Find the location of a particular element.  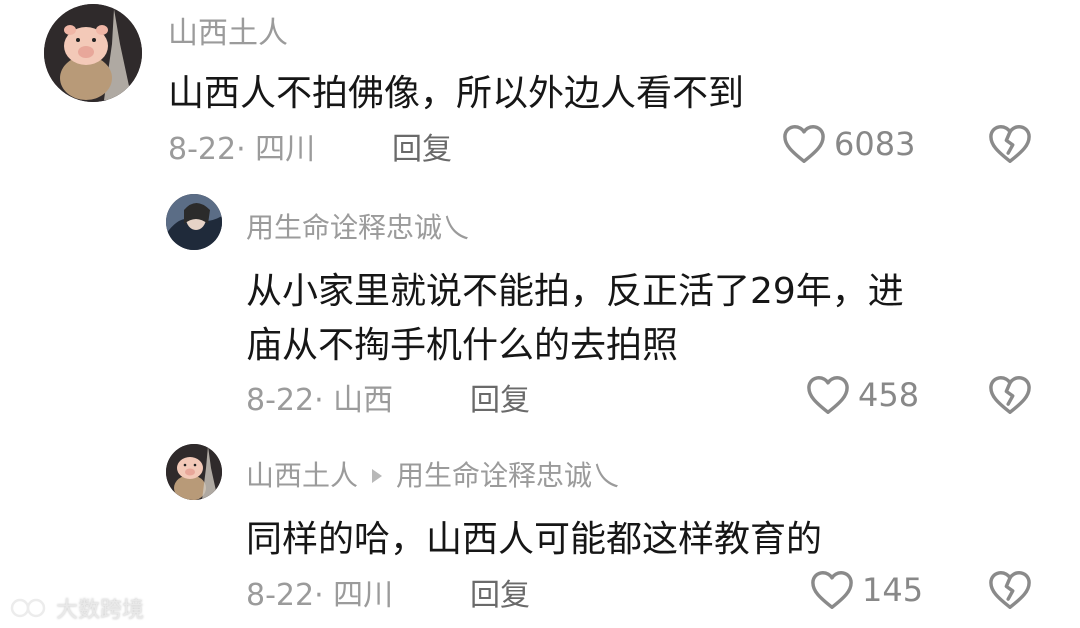

comment-username: 用生命诠释忠诚乀 is located at coordinates (358, 226).